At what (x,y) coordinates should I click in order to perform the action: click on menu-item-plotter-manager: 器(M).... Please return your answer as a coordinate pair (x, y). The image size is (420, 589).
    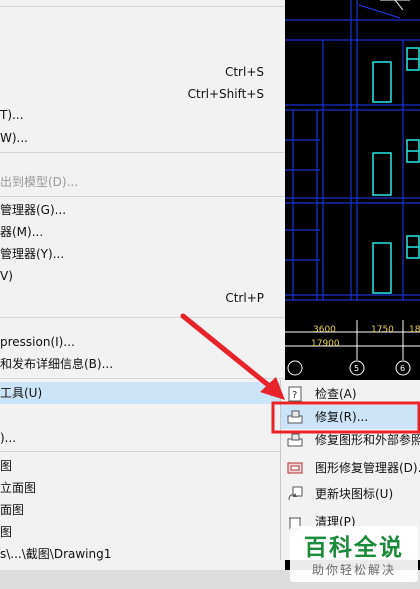
    Looking at the image, I should click on (142, 232).